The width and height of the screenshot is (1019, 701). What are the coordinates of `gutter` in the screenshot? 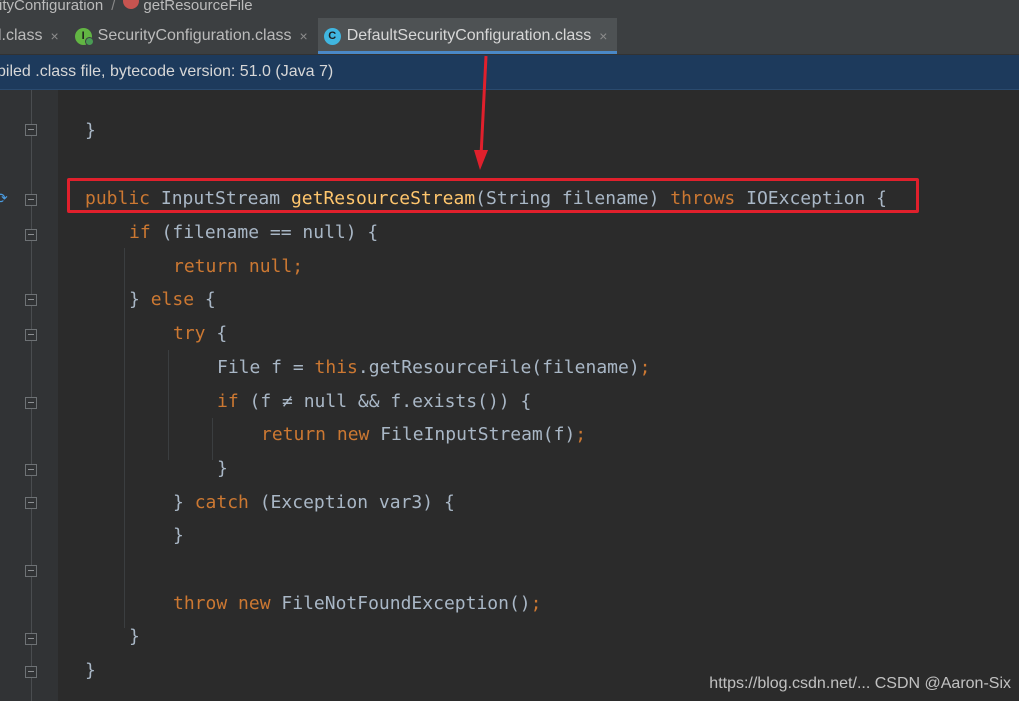 It's located at (29, 395).